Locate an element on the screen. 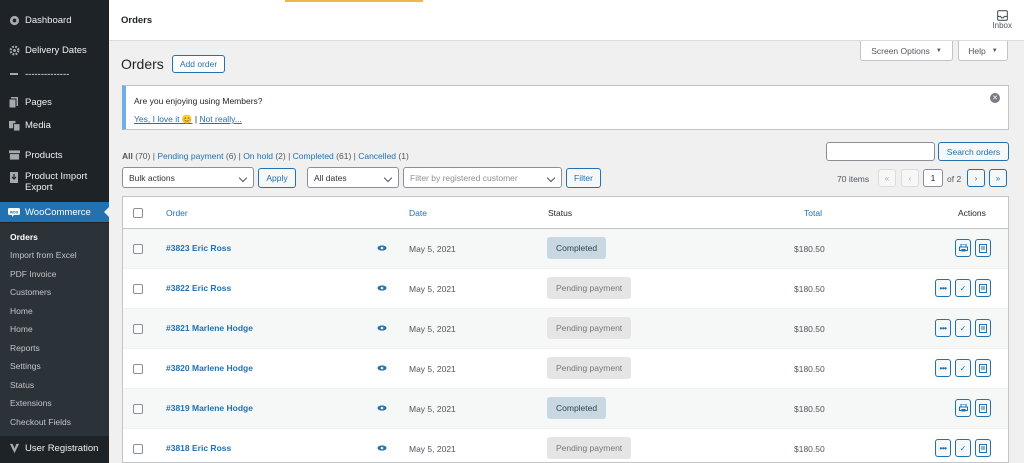 Image resolution: width=1024 pixels, height=463 pixels. notice-yes-link: Yes, I love it 😊 is located at coordinates (163, 119).